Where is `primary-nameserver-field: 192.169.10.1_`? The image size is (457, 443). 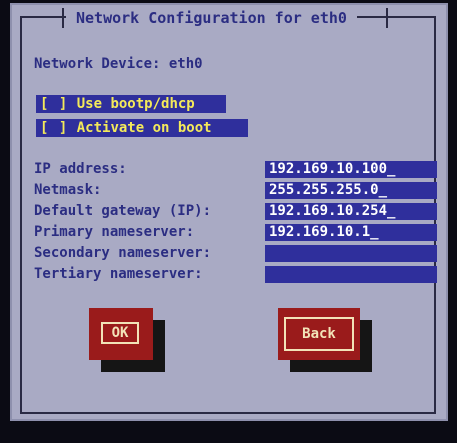 primary-nameserver-field: 192.169.10.1_ is located at coordinates (351, 232).